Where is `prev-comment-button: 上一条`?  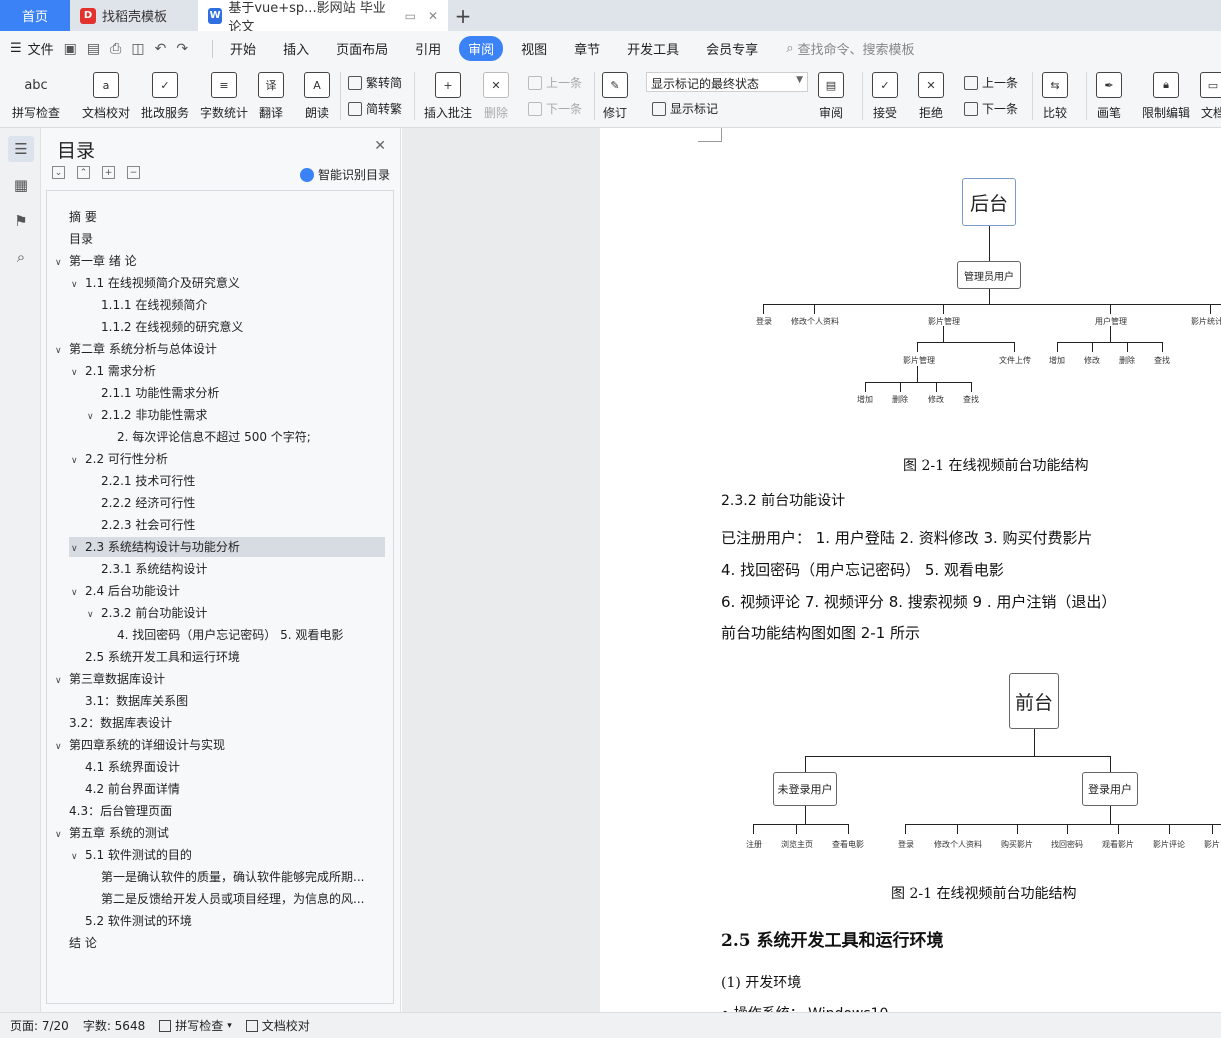 prev-comment-button: 上一条 is located at coordinates (555, 82).